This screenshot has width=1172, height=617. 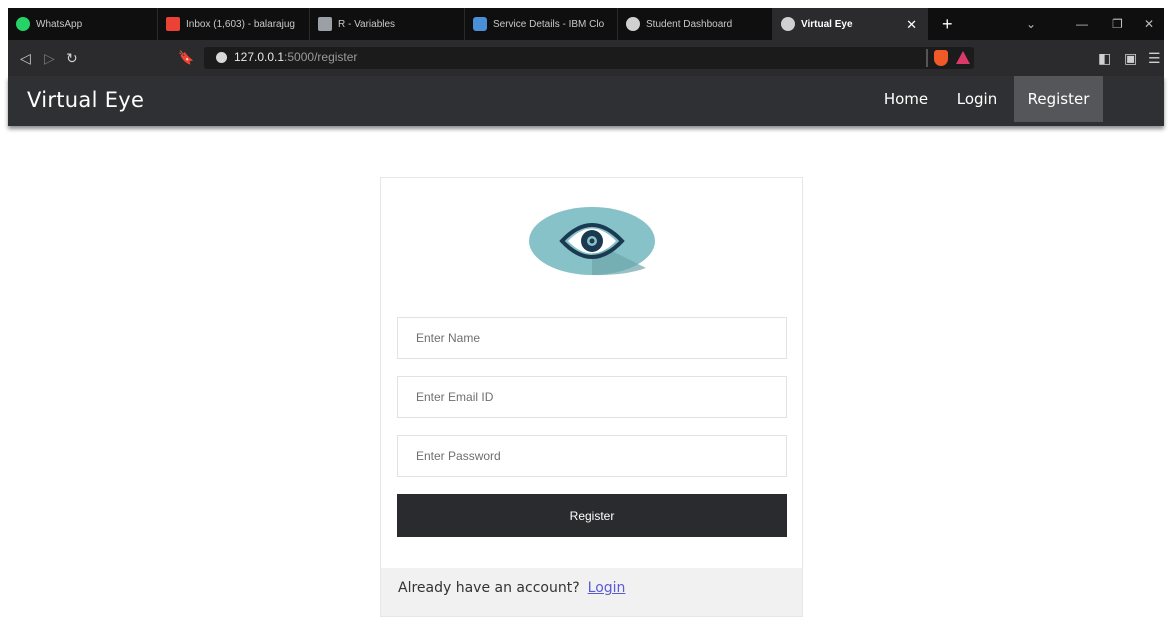 I want to click on sidebar-toggle-icon: ◧, so click(x=1104, y=58).